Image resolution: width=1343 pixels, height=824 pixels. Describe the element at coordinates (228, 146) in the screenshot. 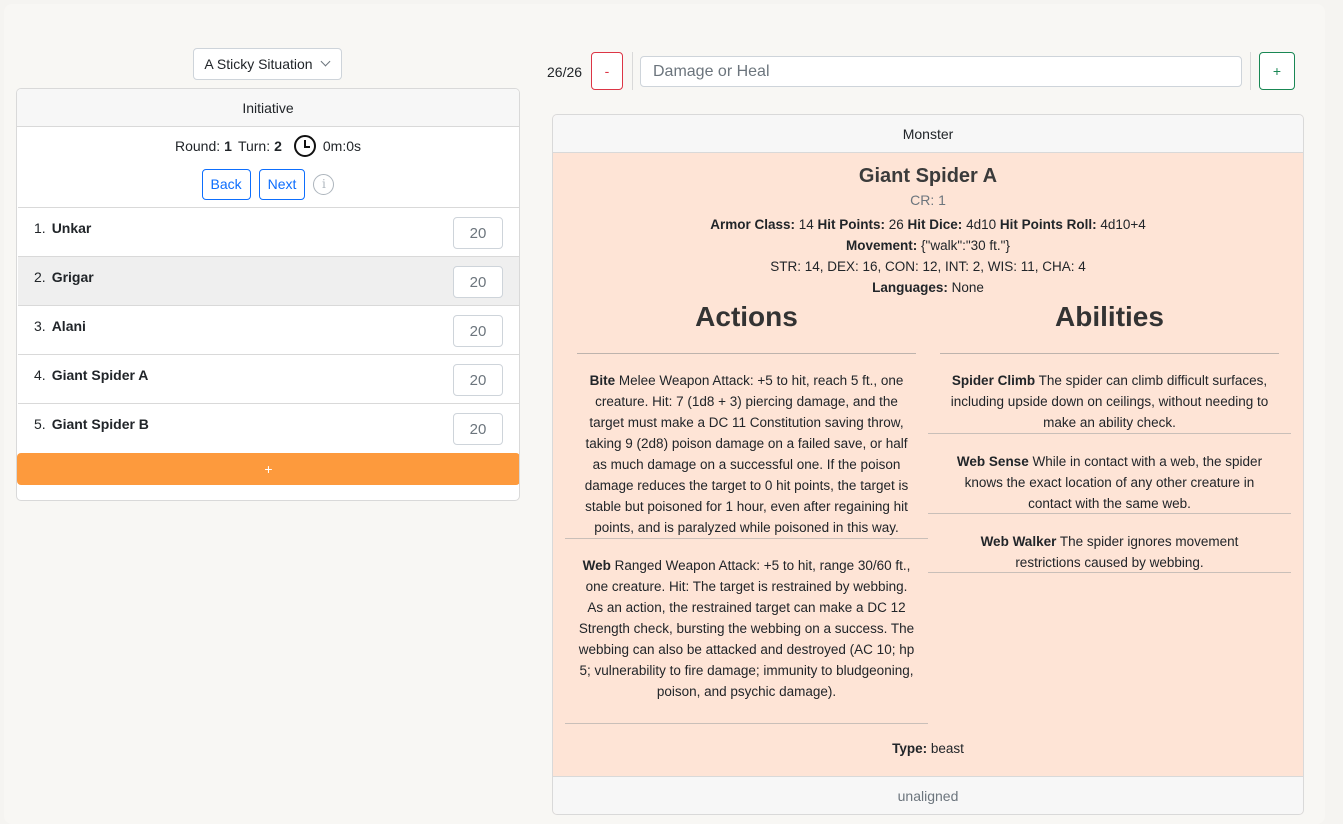

I see `round-value: 1` at that location.